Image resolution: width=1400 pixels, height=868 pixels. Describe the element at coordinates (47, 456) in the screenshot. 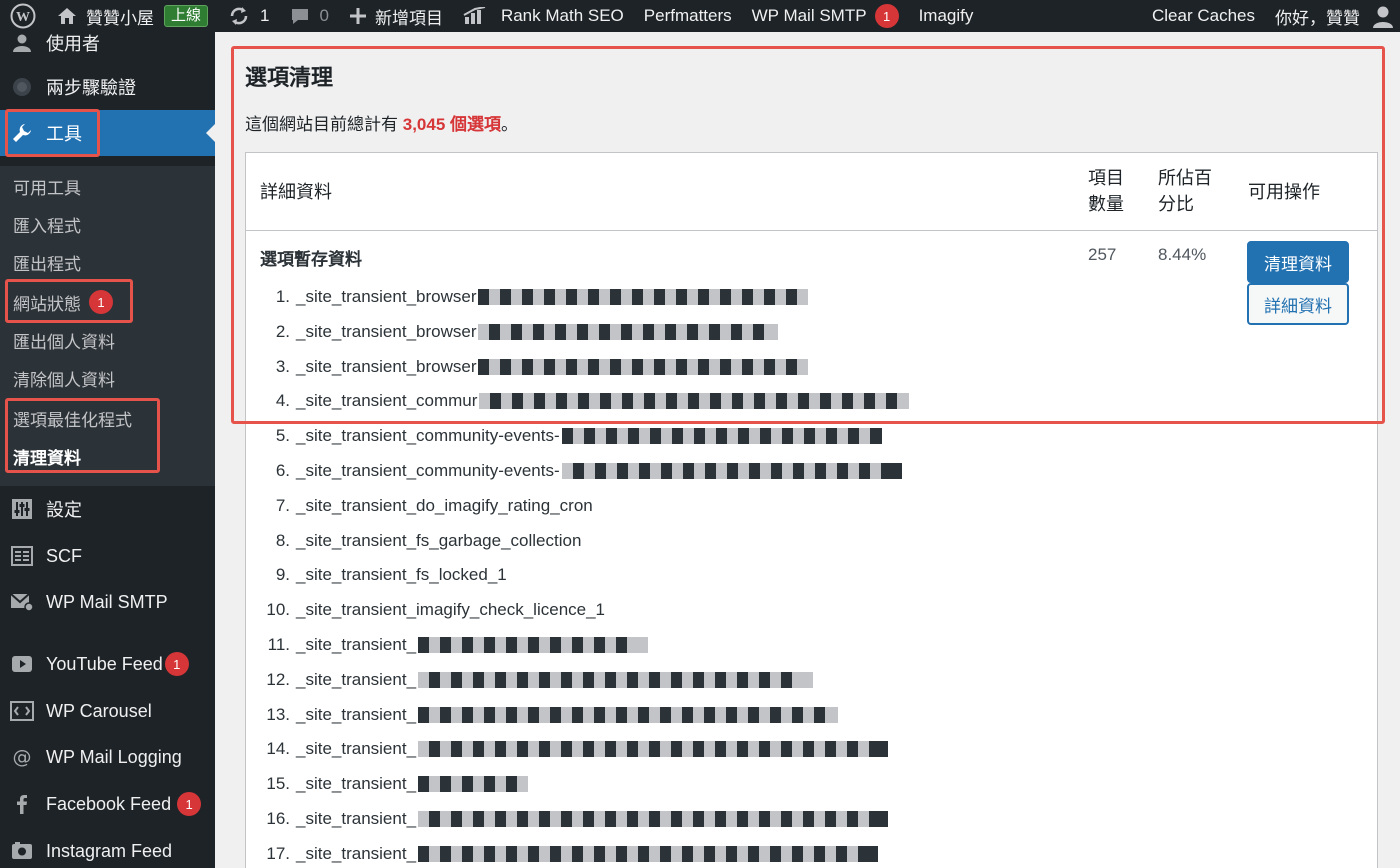

I see `submenu-cleanup: 清理資料` at that location.